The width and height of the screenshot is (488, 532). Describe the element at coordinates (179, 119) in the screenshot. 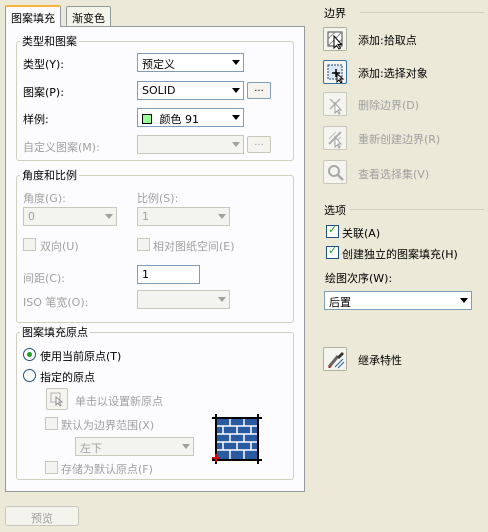

I see `swatch-select-value: 颜色 91` at that location.